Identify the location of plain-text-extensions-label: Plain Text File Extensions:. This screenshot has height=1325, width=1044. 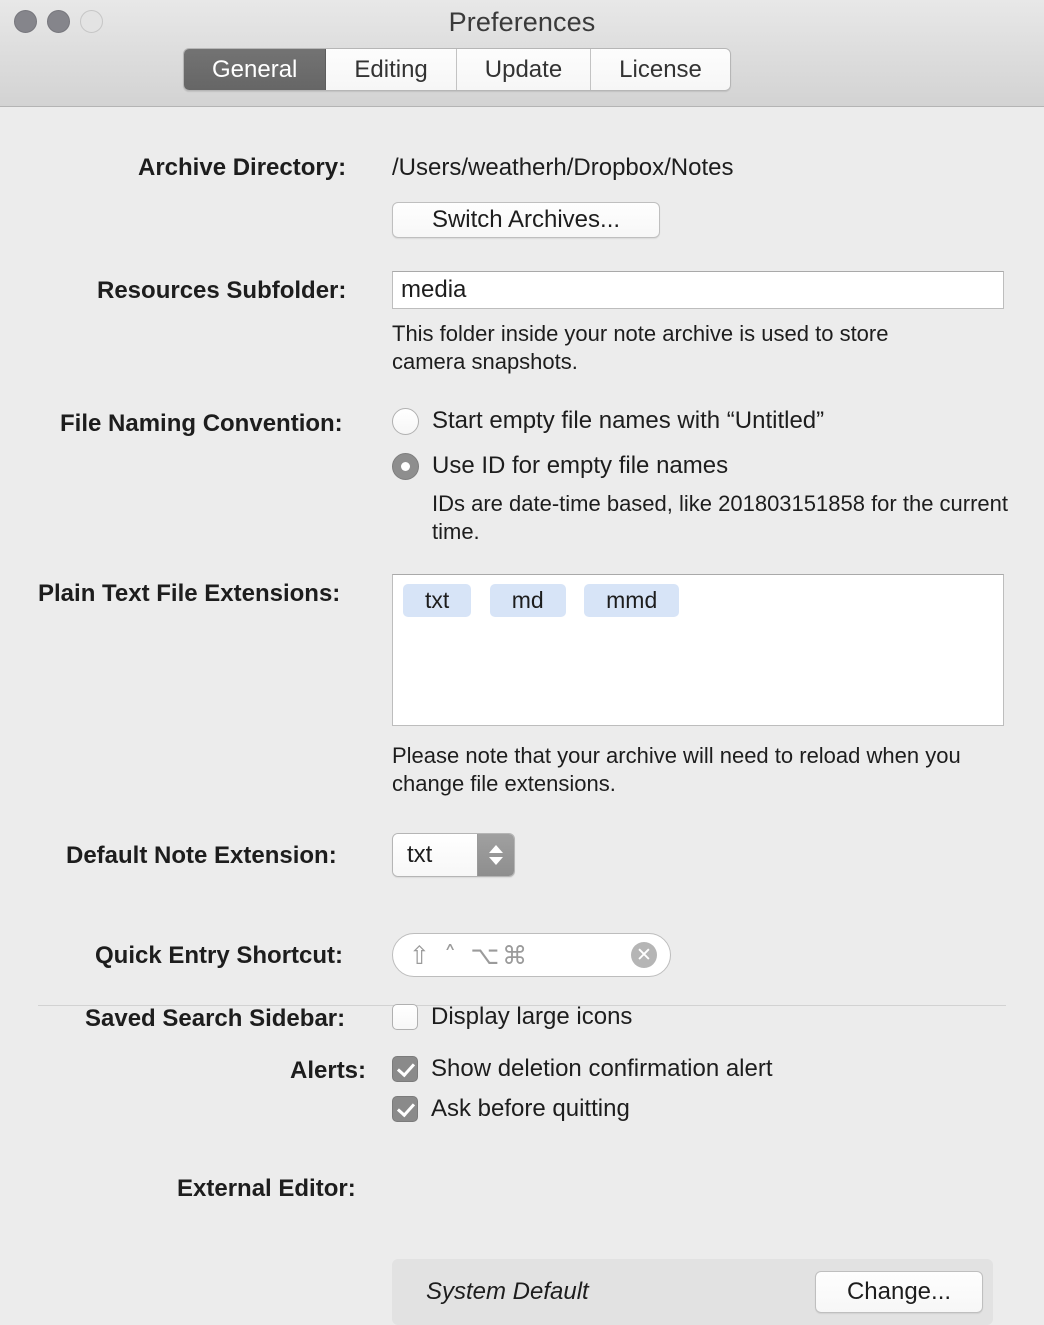
(189, 593).